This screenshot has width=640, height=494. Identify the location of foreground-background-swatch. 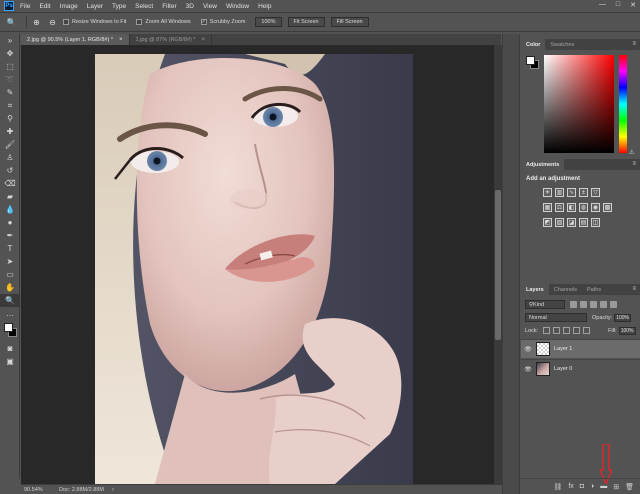
(10, 331).